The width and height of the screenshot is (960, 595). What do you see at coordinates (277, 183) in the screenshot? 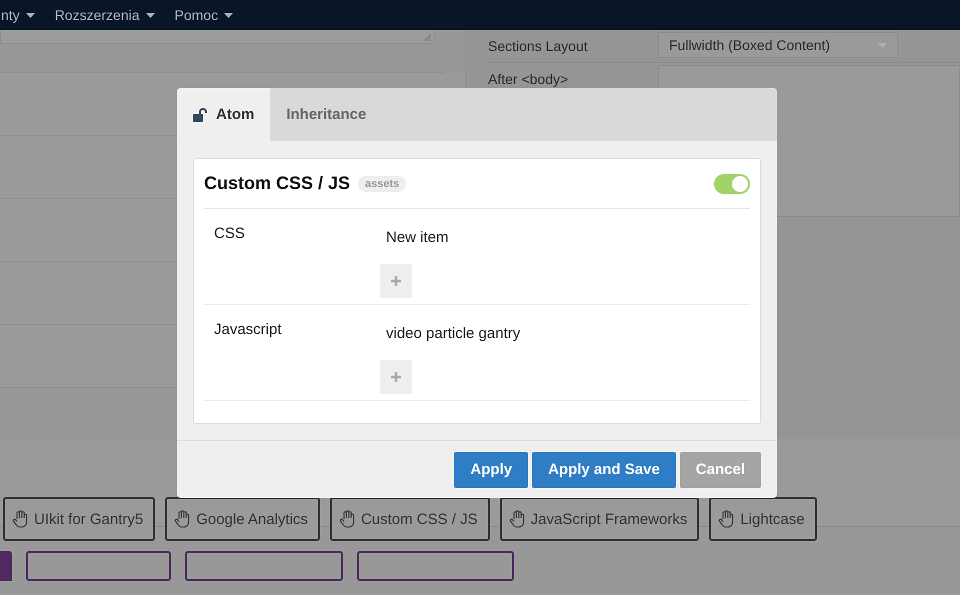
I see `card-title: Custom CSS / JS` at bounding box center [277, 183].